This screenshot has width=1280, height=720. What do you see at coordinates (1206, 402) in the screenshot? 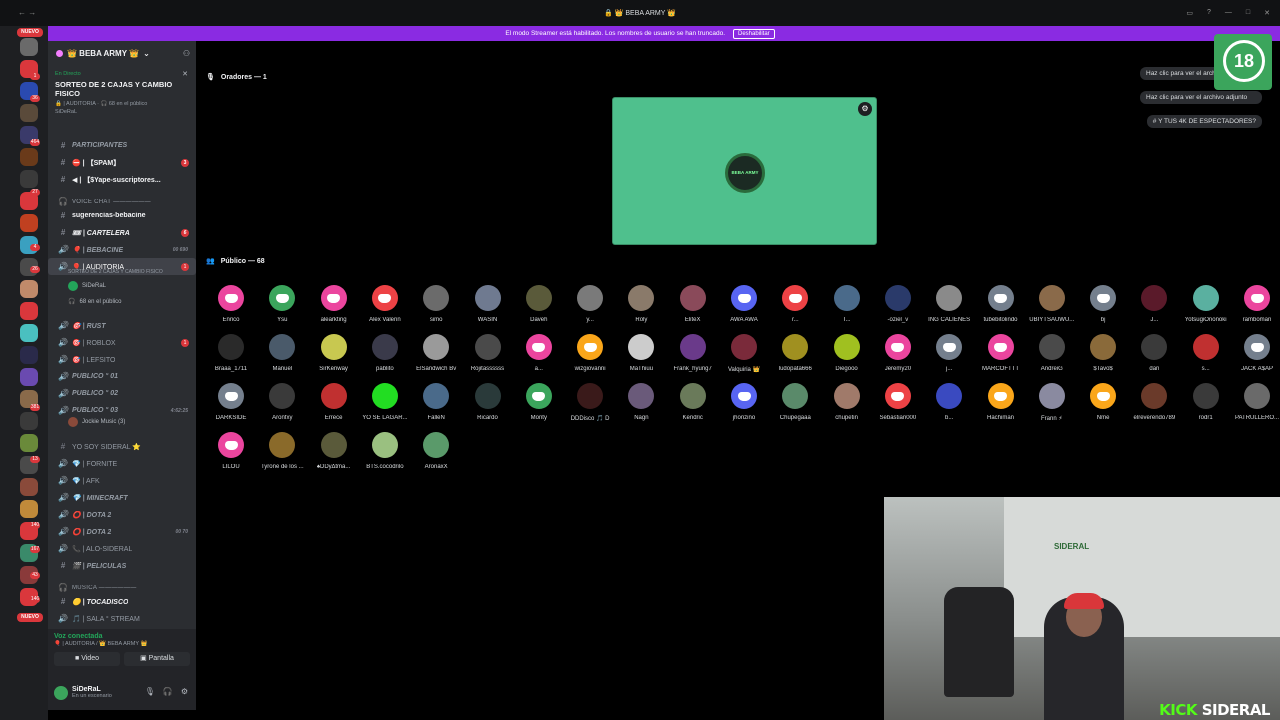
I see `audience-member: rodr1` at bounding box center [1206, 402].